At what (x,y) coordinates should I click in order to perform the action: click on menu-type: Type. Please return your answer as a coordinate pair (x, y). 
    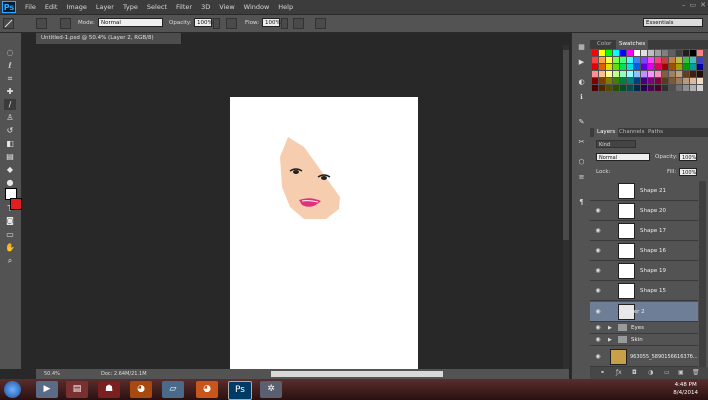
    Looking at the image, I should click on (130, 7).